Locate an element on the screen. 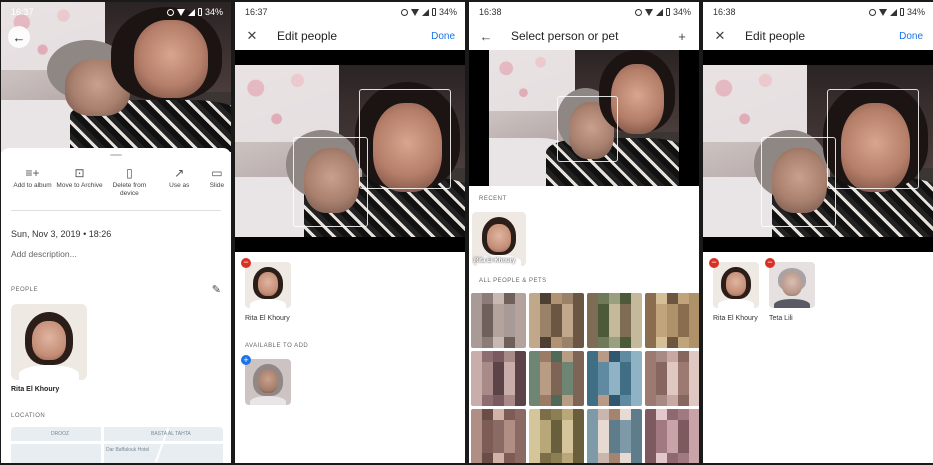 The width and height of the screenshot is (933, 465). location-label: LOCATION is located at coordinates (28, 416).